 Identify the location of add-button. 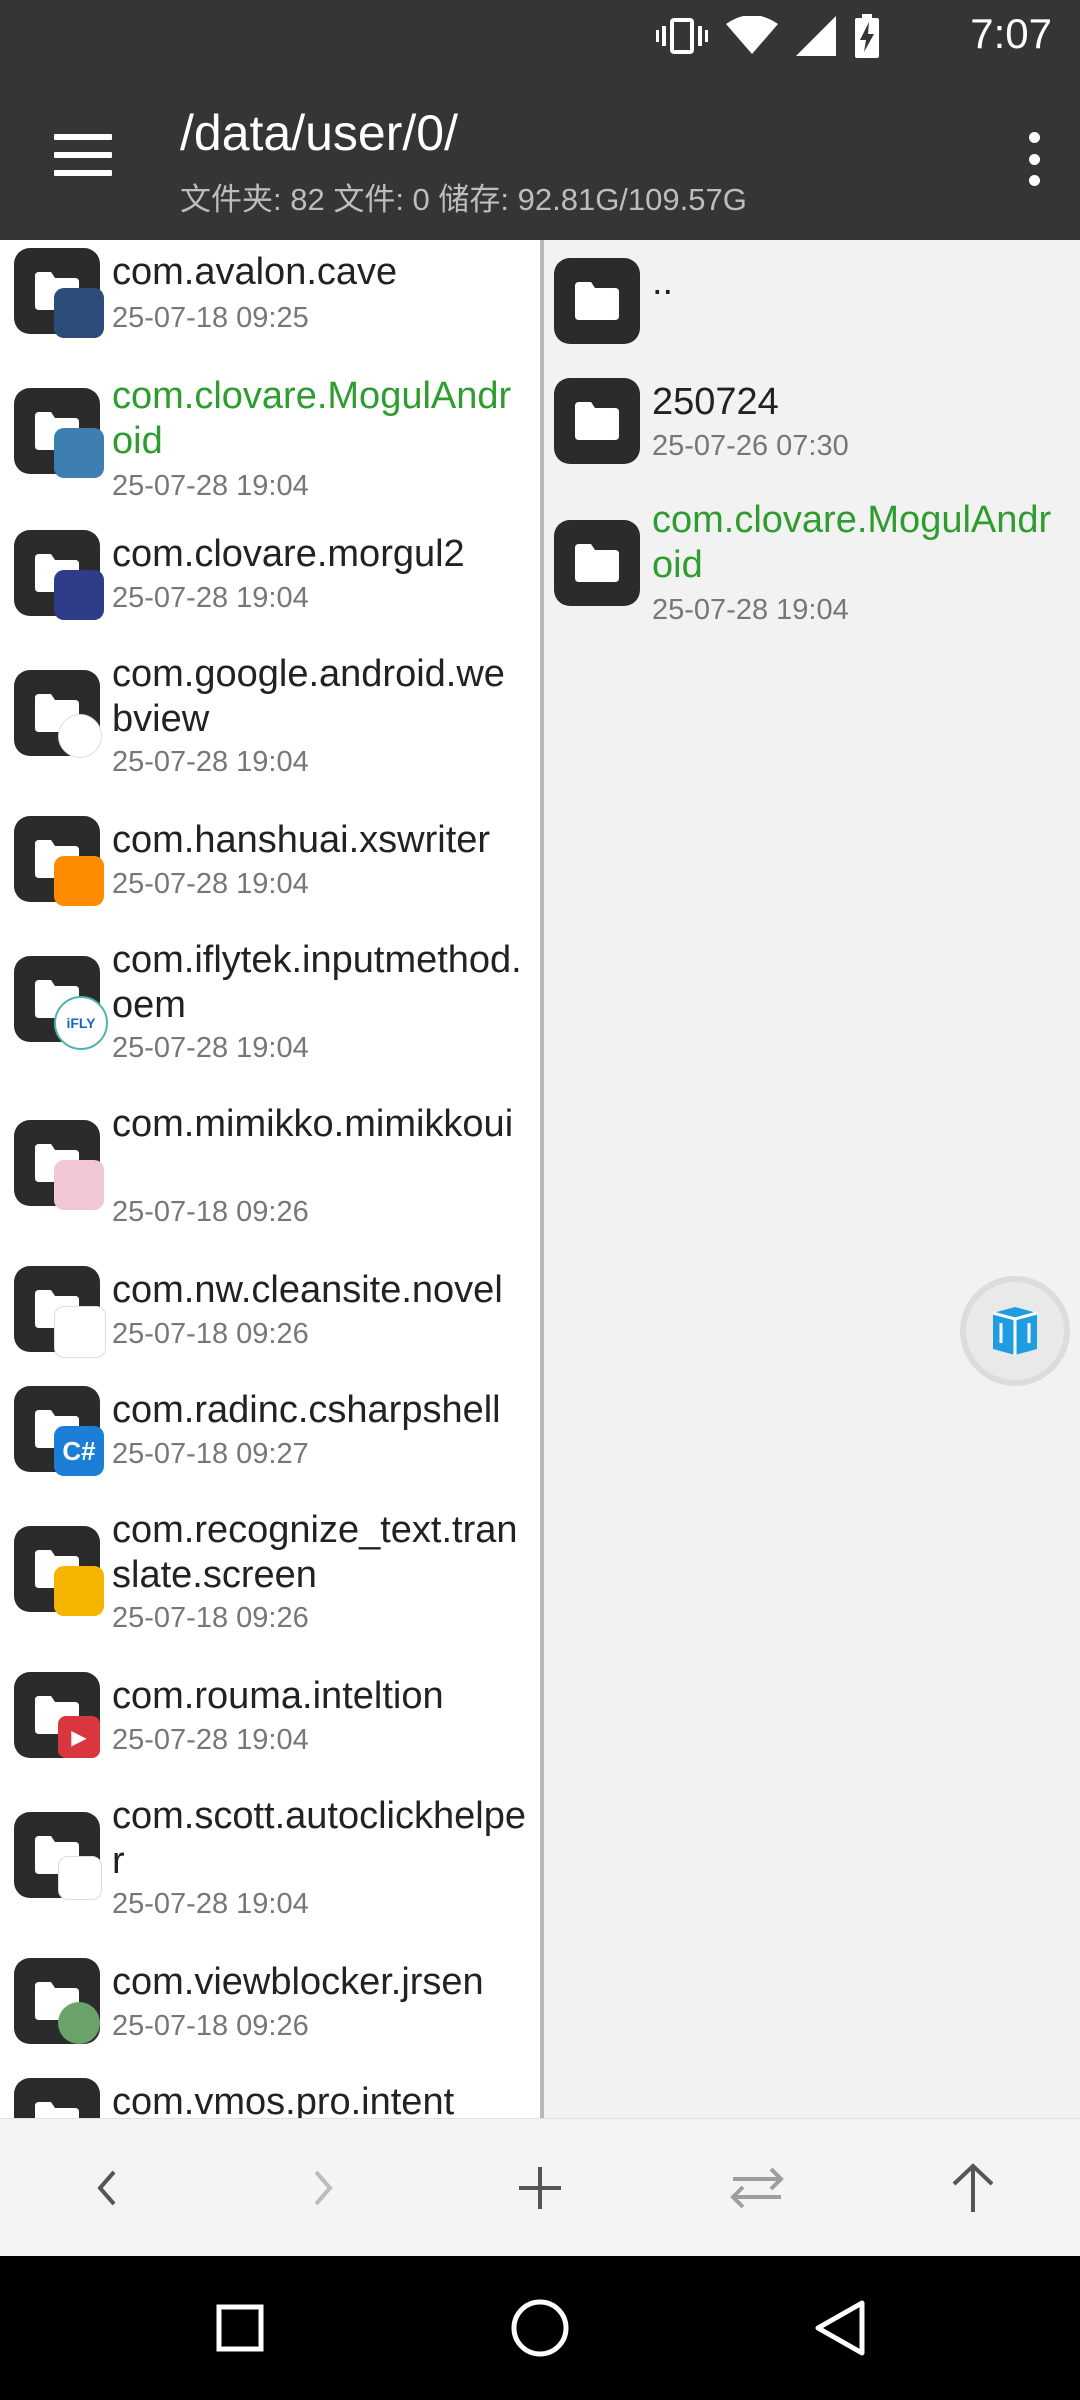
(540, 2188).